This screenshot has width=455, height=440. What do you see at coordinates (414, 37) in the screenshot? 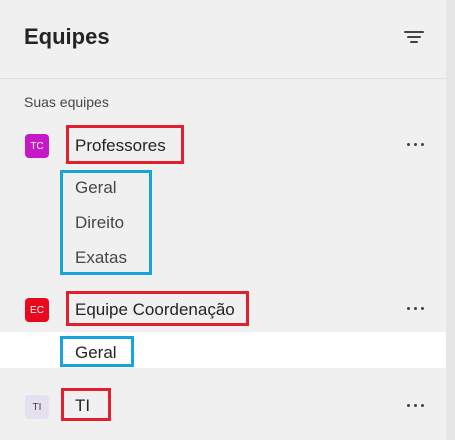
I see `filter-icon` at bounding box center [414, 37].